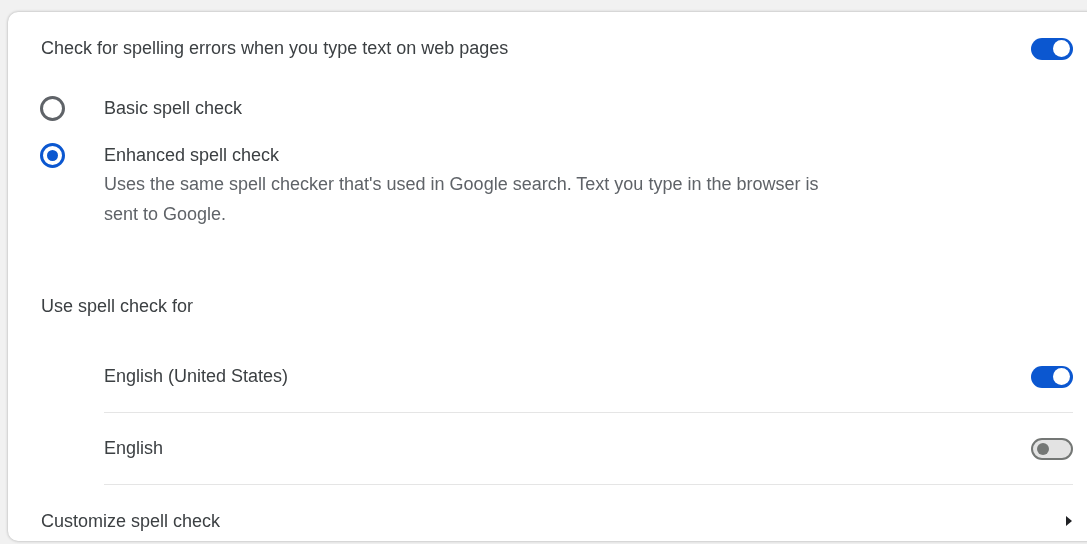  What do you see at coordinates (547, 514) in the screenshot?
I see `customize-row: Customize spell check` at bounding box center [547, 514].